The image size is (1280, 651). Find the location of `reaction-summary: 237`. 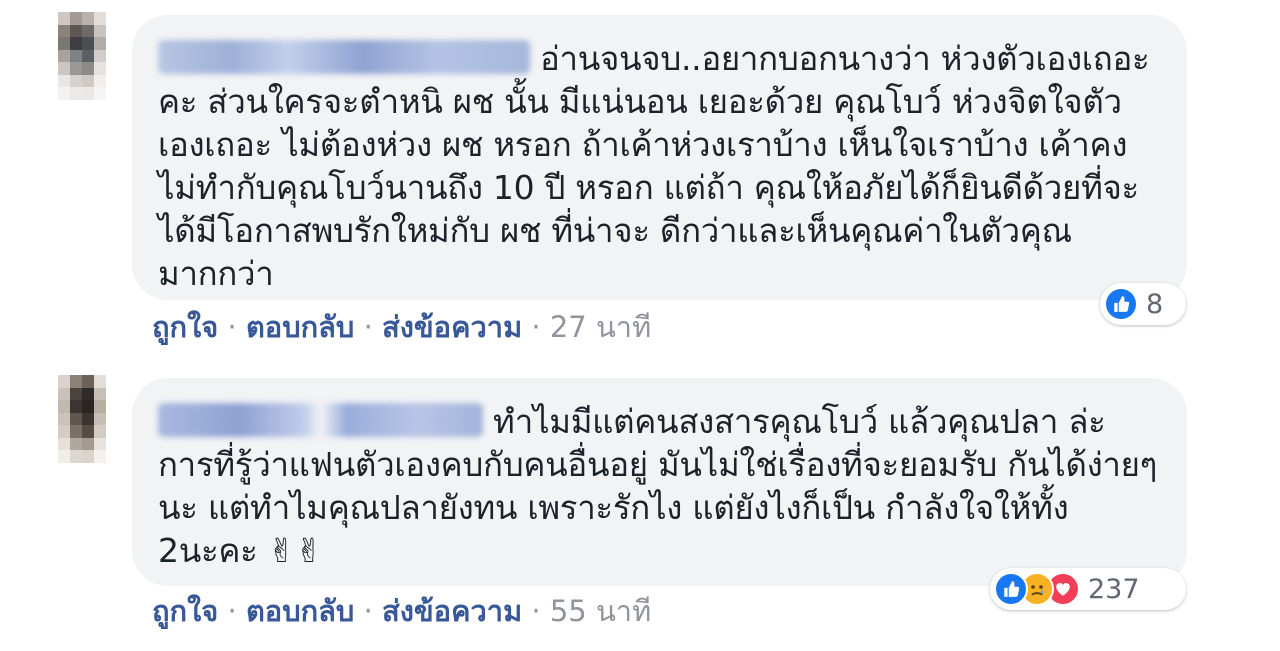

reaction-summary: 237 is located at coordinates (1088, 589).